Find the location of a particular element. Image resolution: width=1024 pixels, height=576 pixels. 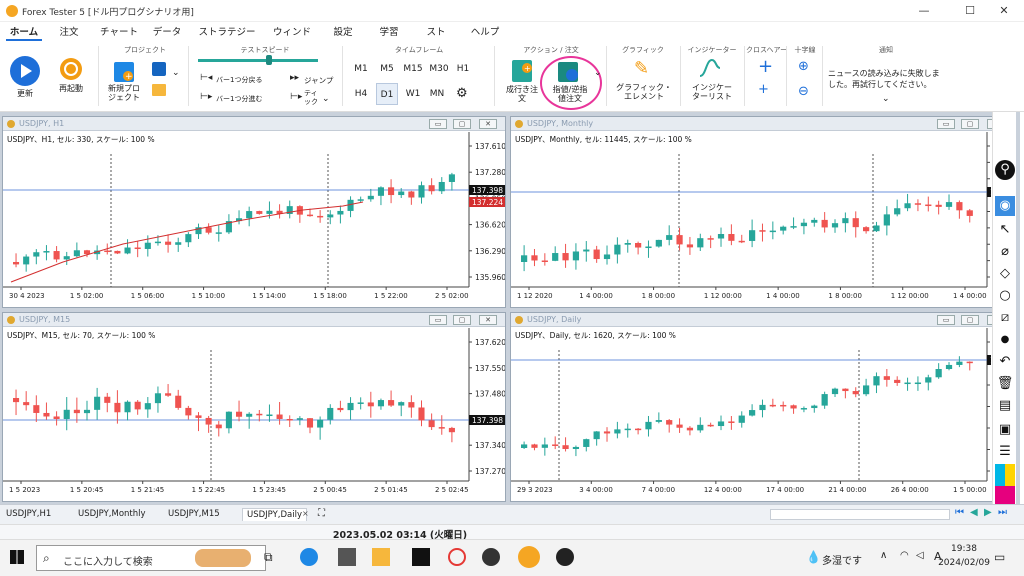

menu-learning: 学習 is located at coordinates (389, 33).